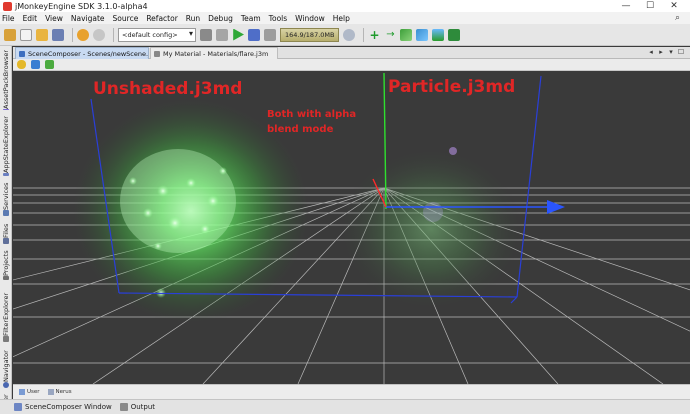 This screenshot has height=414, width=690. Describe the element at coordinates (50, 392) in the screenshot. I see `nerus-icon` at that location.